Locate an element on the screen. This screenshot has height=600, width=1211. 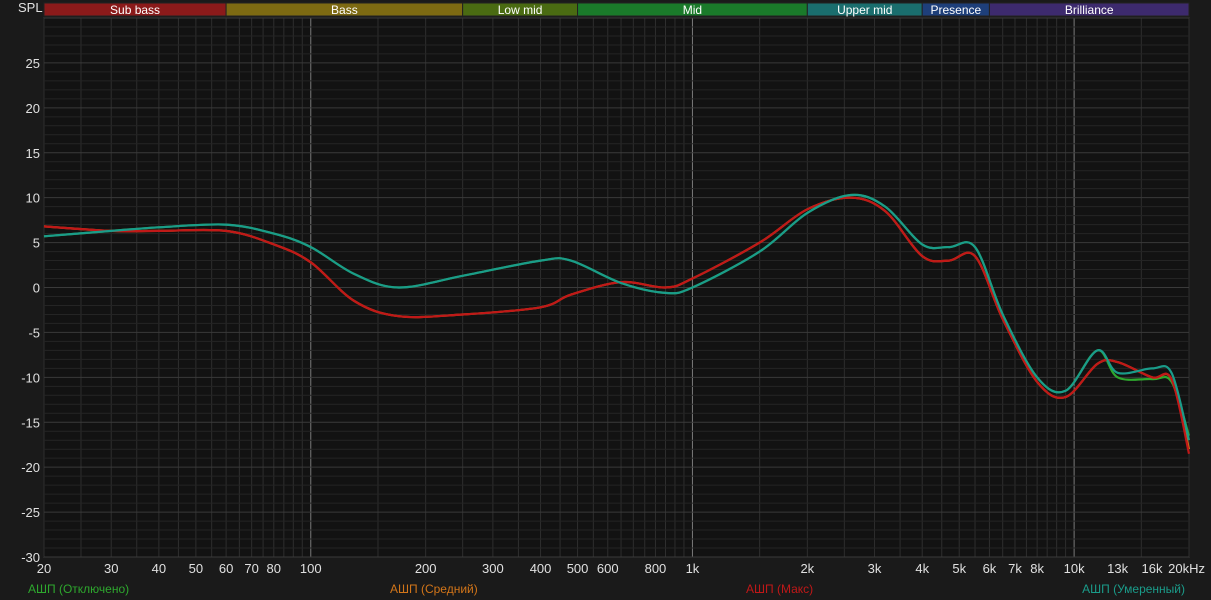
x-tick-label: 40 is located at coordinates (159, 568).